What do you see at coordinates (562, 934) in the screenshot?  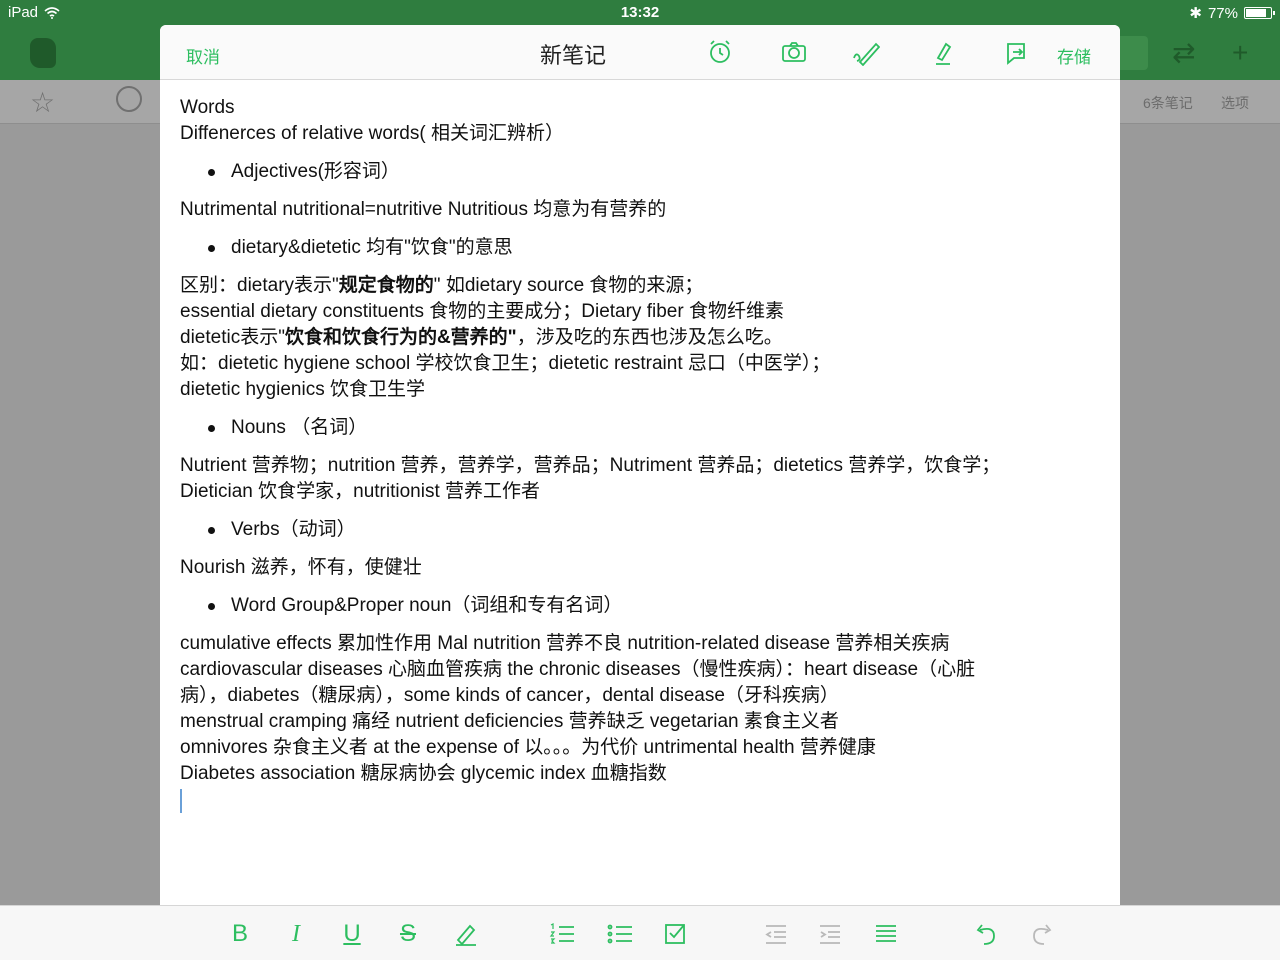 I see `numbered-list-icon` at bounding box center [562, 934].